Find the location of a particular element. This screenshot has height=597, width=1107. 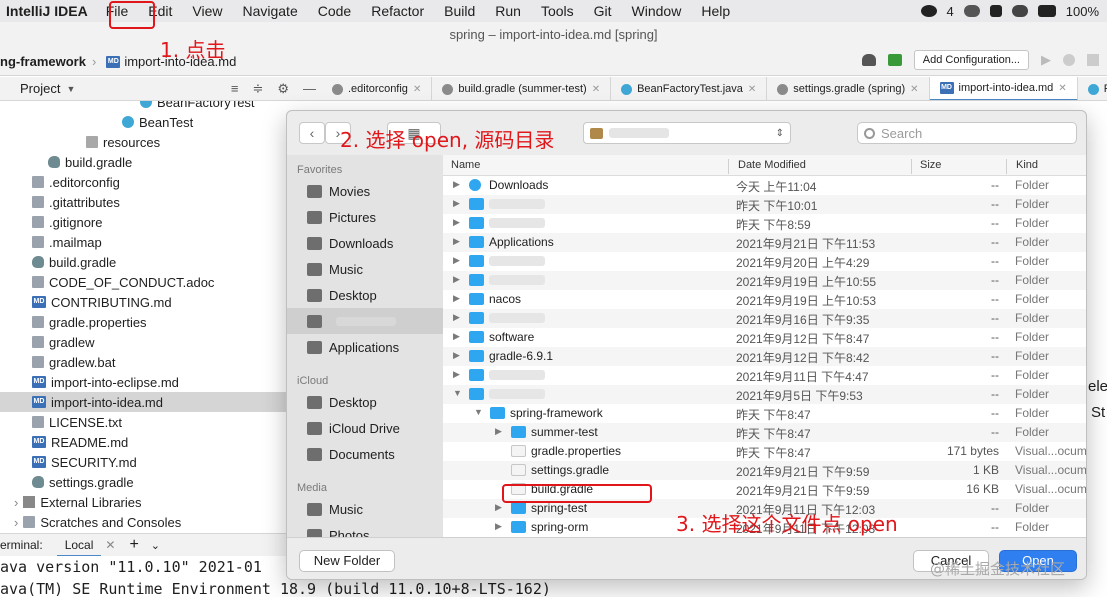

tab-editorconfig: .editorconfig ✕ is located at coordinates (377, 88).